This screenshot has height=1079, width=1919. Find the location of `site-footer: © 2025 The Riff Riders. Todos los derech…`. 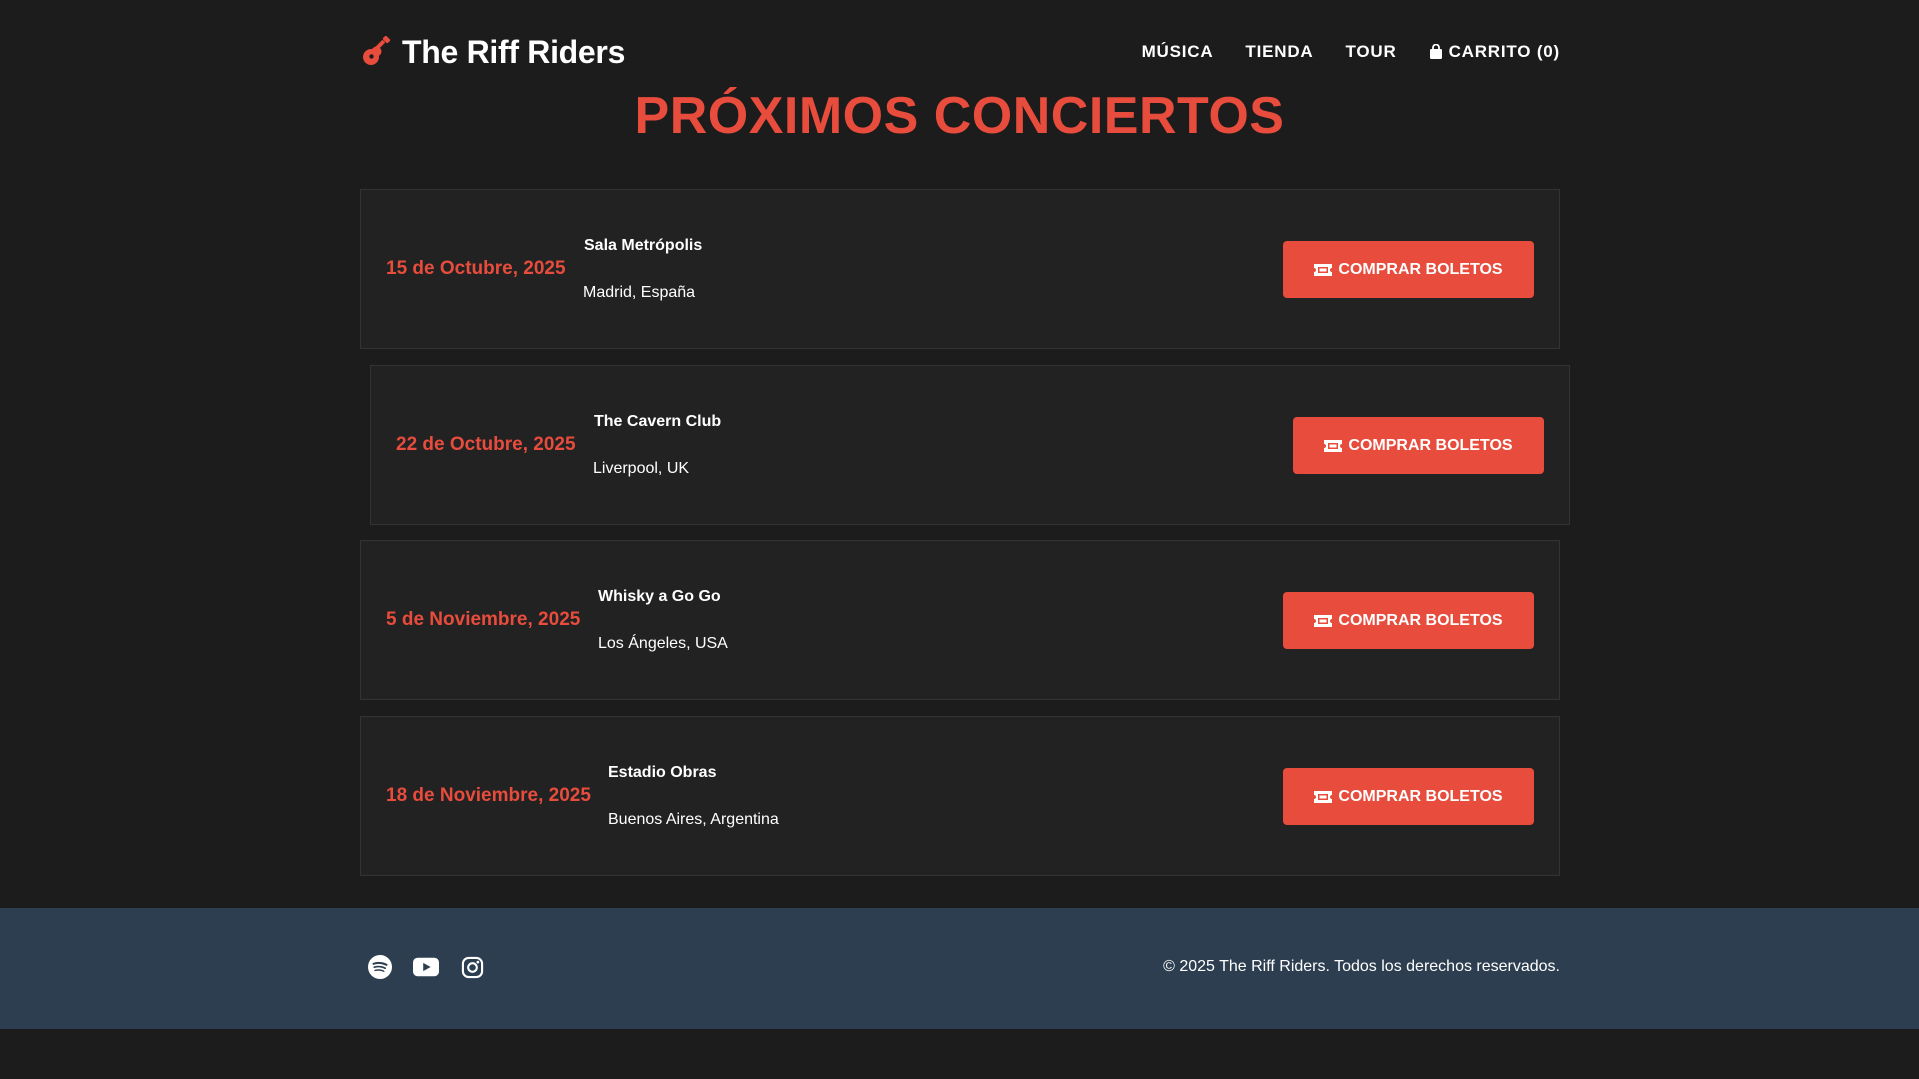

site-footer: © 2025 The Riff Riders. Todos los derech… is located at coordinates (959, 968).